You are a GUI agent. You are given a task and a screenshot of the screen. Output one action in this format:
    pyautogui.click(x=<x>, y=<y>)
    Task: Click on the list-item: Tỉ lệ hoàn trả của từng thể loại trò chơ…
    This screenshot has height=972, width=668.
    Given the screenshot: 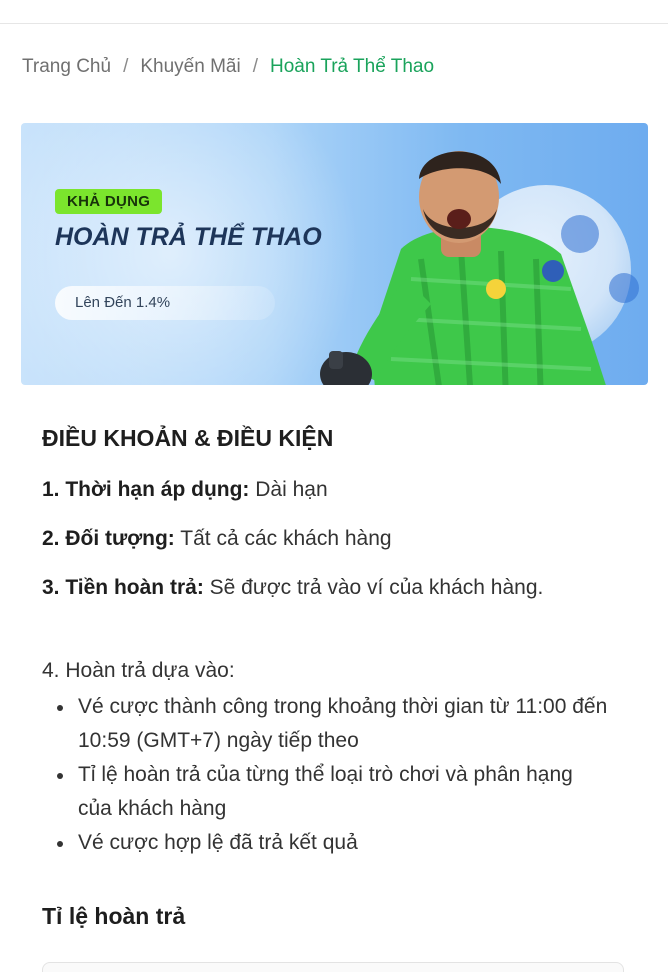 What is the action you would take?
    pyautogui.click(x=330, y=792)
    